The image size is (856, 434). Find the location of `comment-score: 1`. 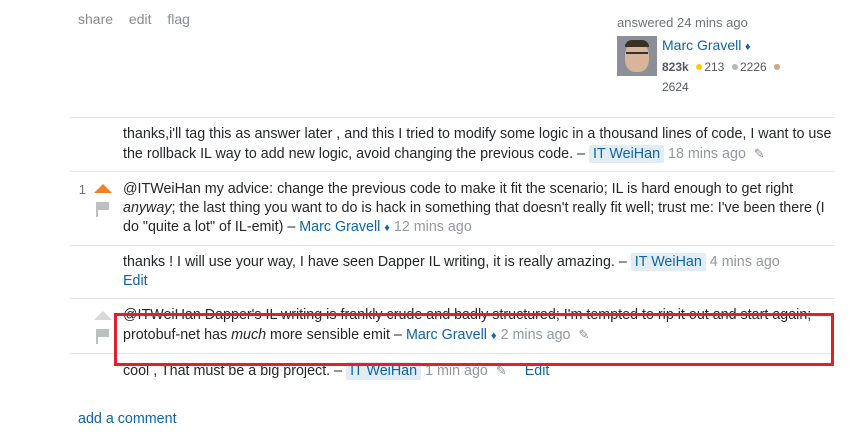

comment-score: 1 is located at coordinates (82, 189).